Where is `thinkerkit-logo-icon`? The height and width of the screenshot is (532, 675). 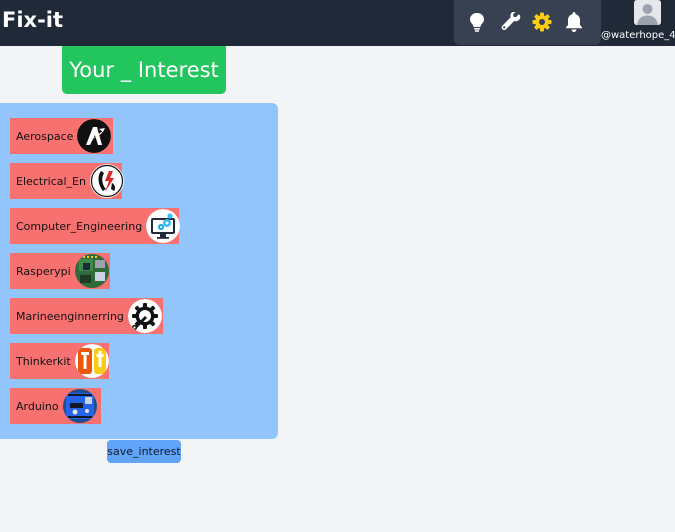
thinkerkit-logo-icon is located at coordinates (91, 361).